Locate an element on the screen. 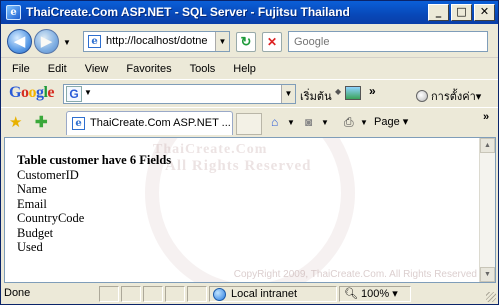 Image resolution: width=499 pixels, height=305 pixels. scroll-up-icon: ▲ is located at coordinates (487, 145).